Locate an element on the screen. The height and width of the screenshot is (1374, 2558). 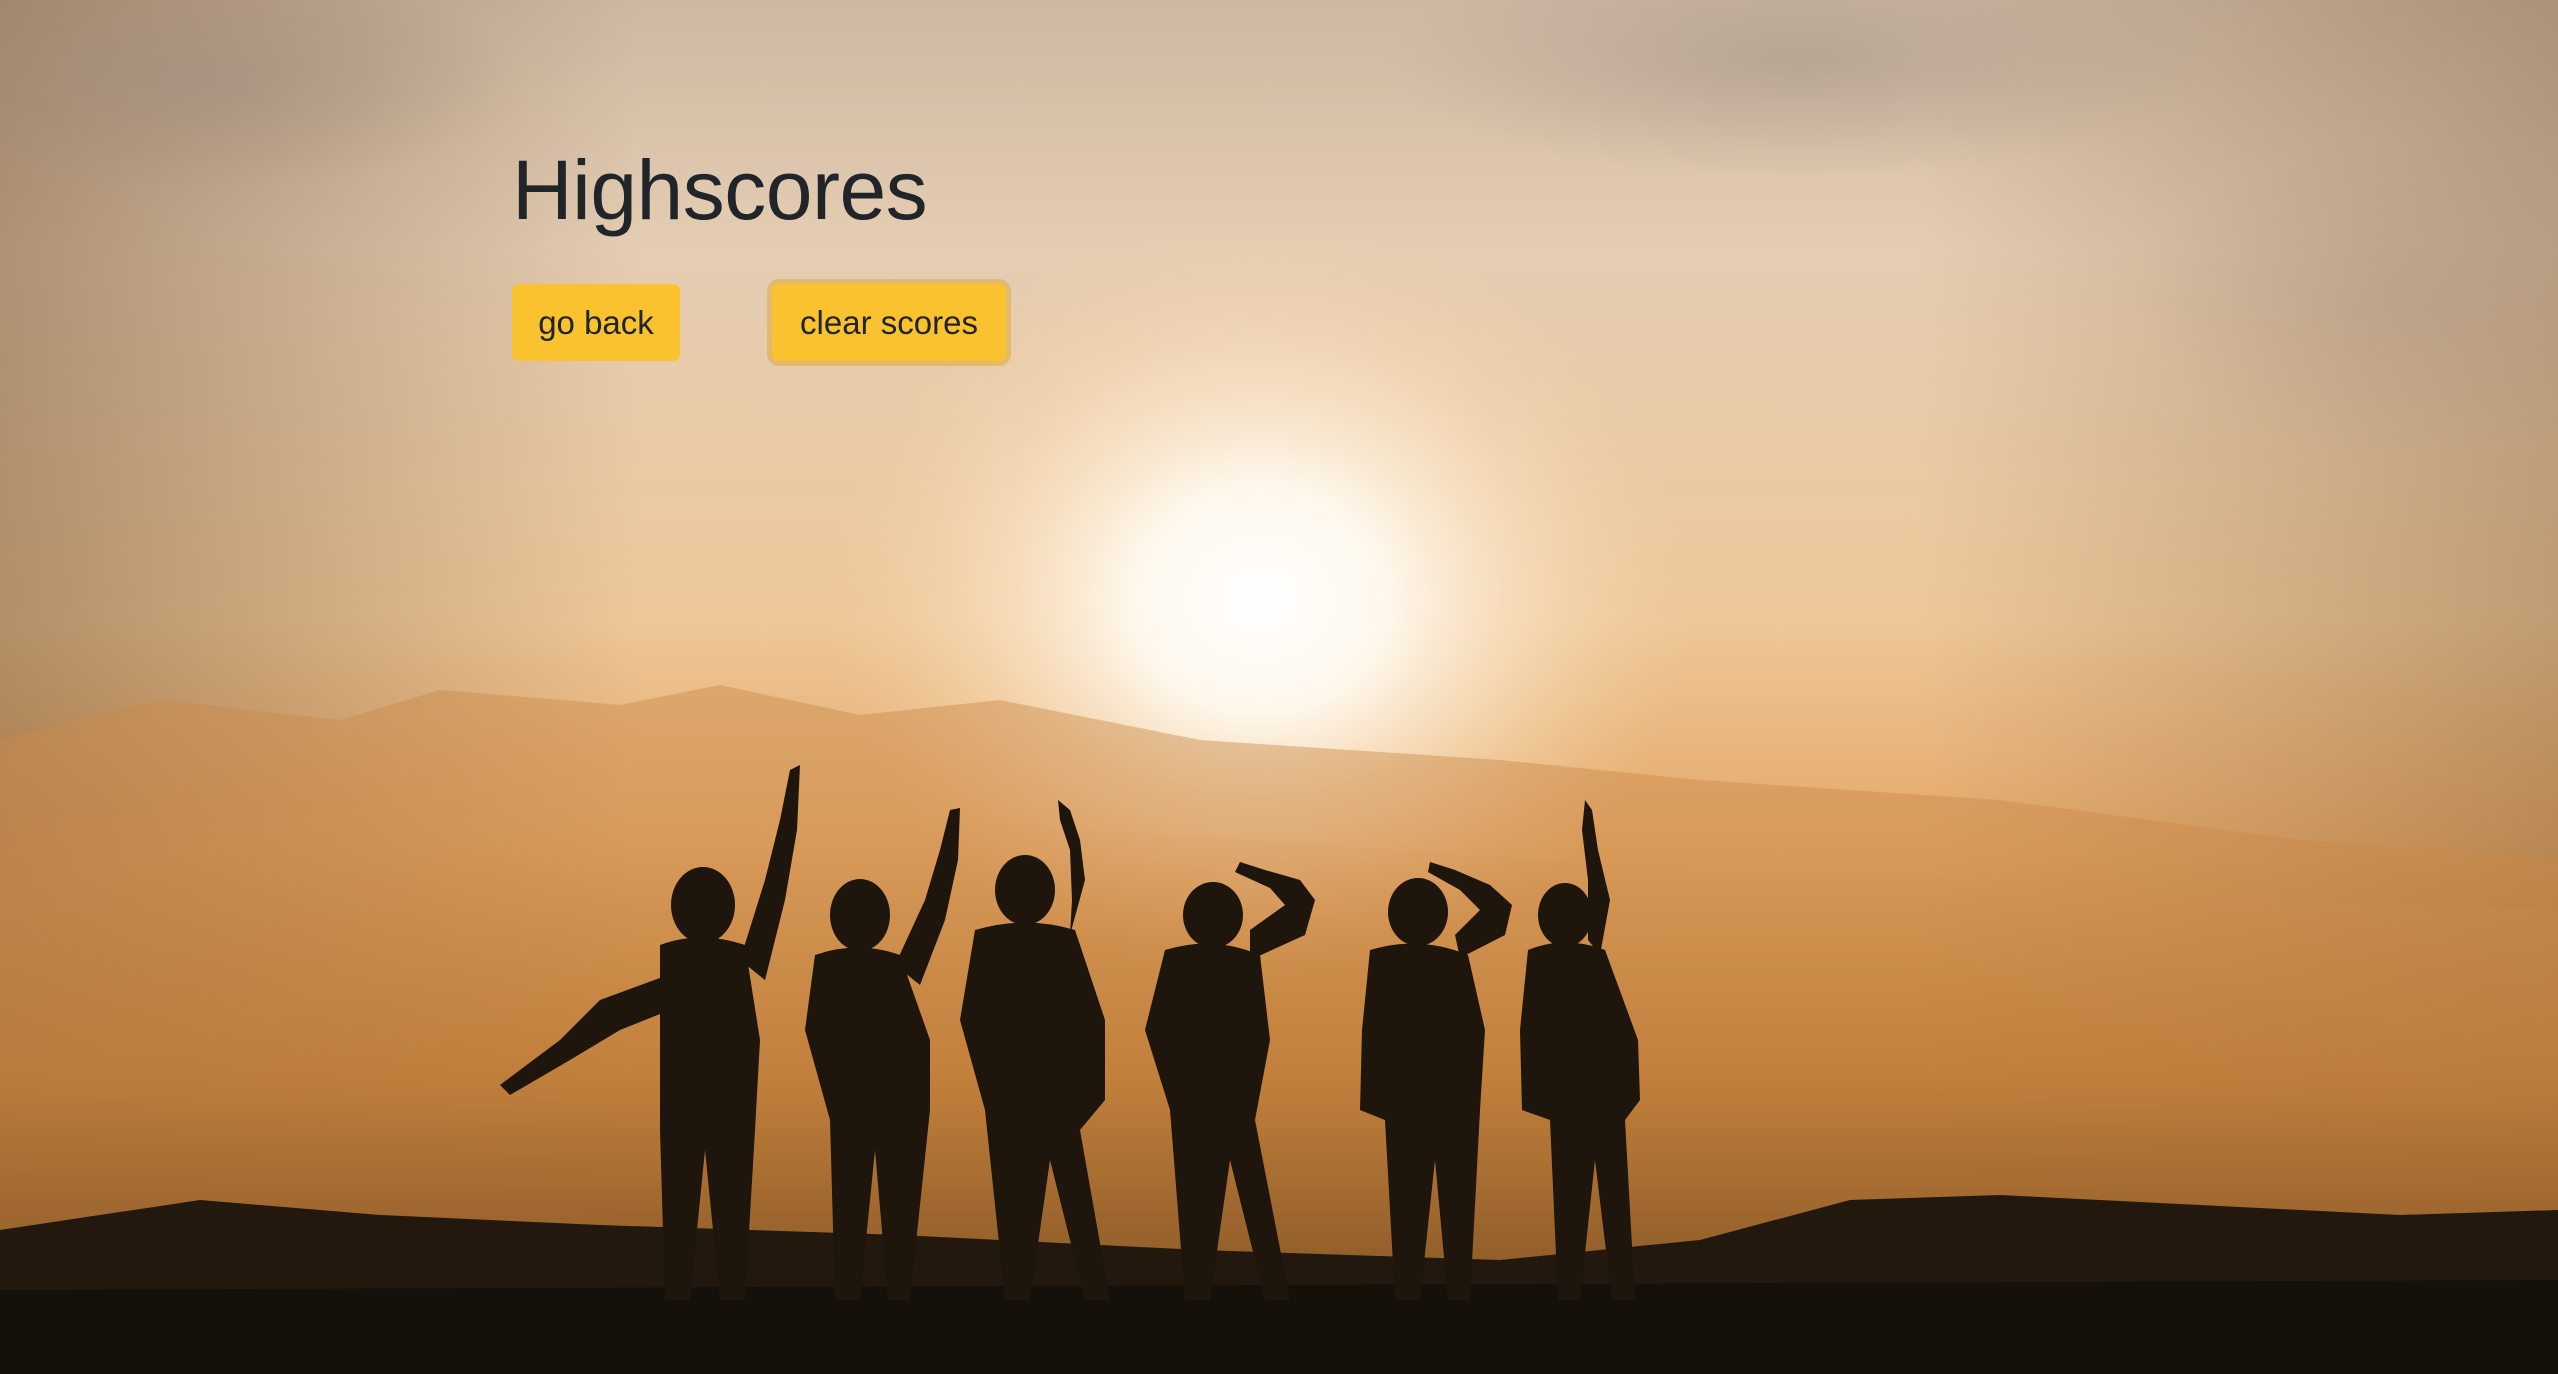
go-back-button: go back is located at coordinates (596, 322).